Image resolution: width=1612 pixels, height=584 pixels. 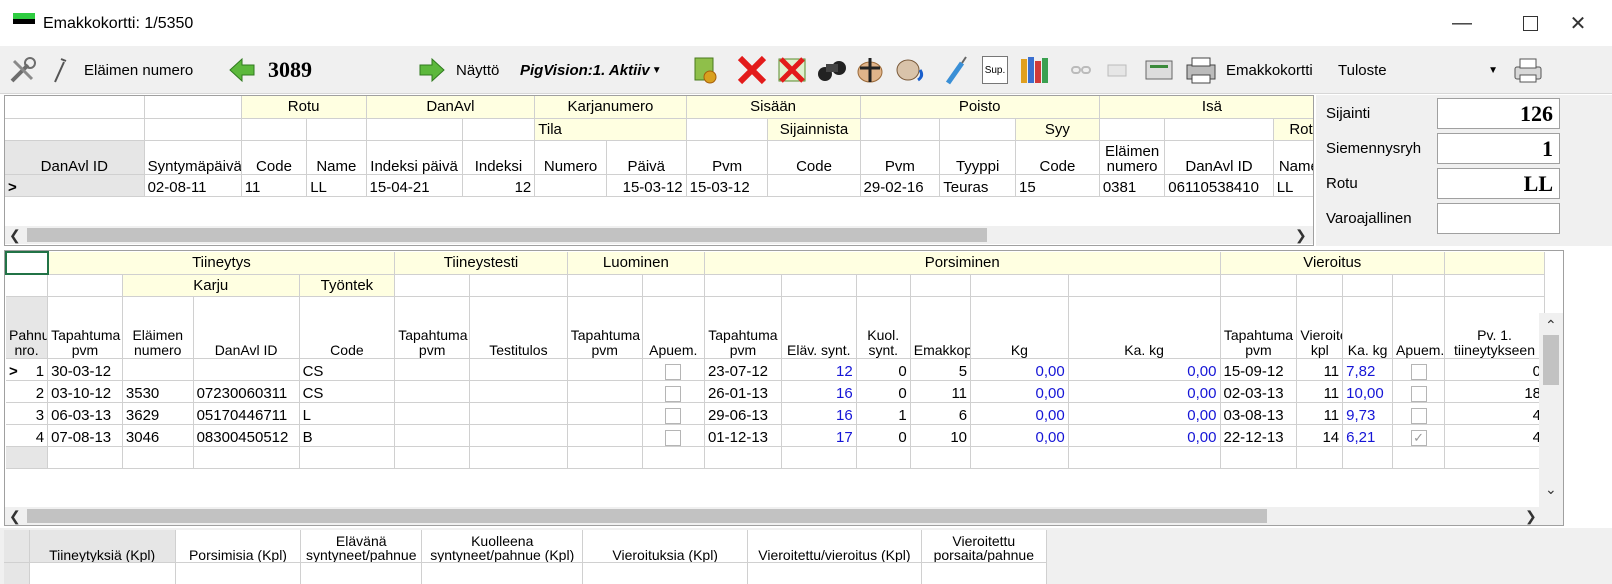 What do you see at coordinates (605, 327) in the screenshot?
I see `main-col-header-7: Tapahtuma pvm` at bounding box center [605, 327].